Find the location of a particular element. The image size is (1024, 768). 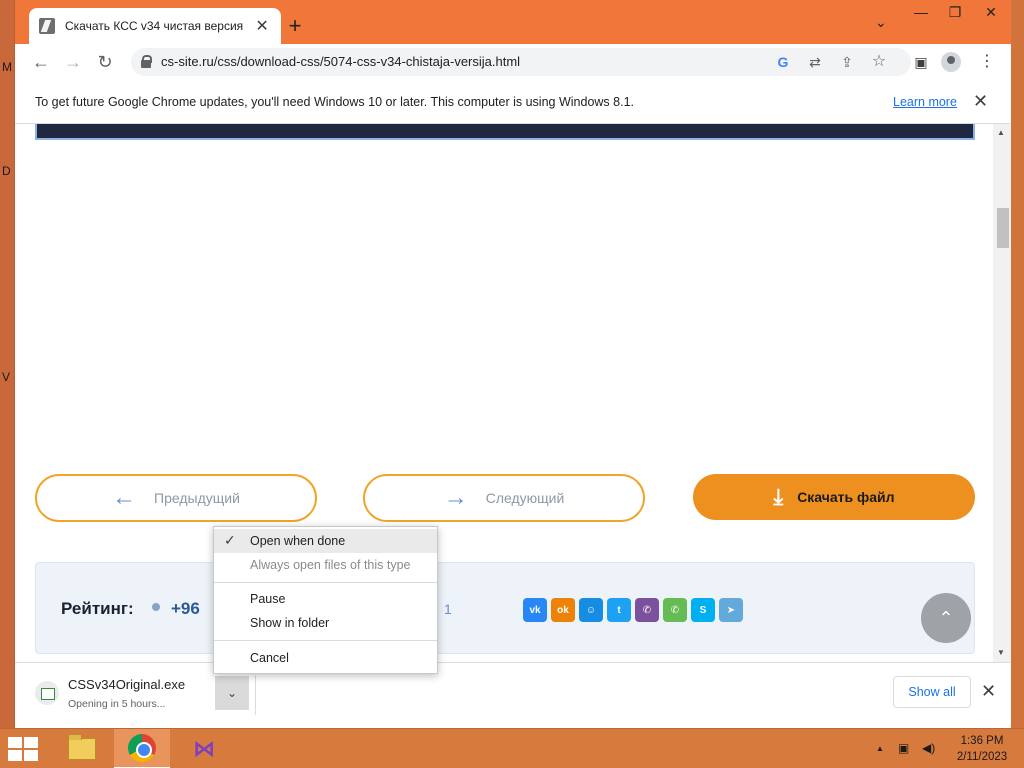

download-file-button: ⤓ Скачать файл is located at coordinates (834, 497).